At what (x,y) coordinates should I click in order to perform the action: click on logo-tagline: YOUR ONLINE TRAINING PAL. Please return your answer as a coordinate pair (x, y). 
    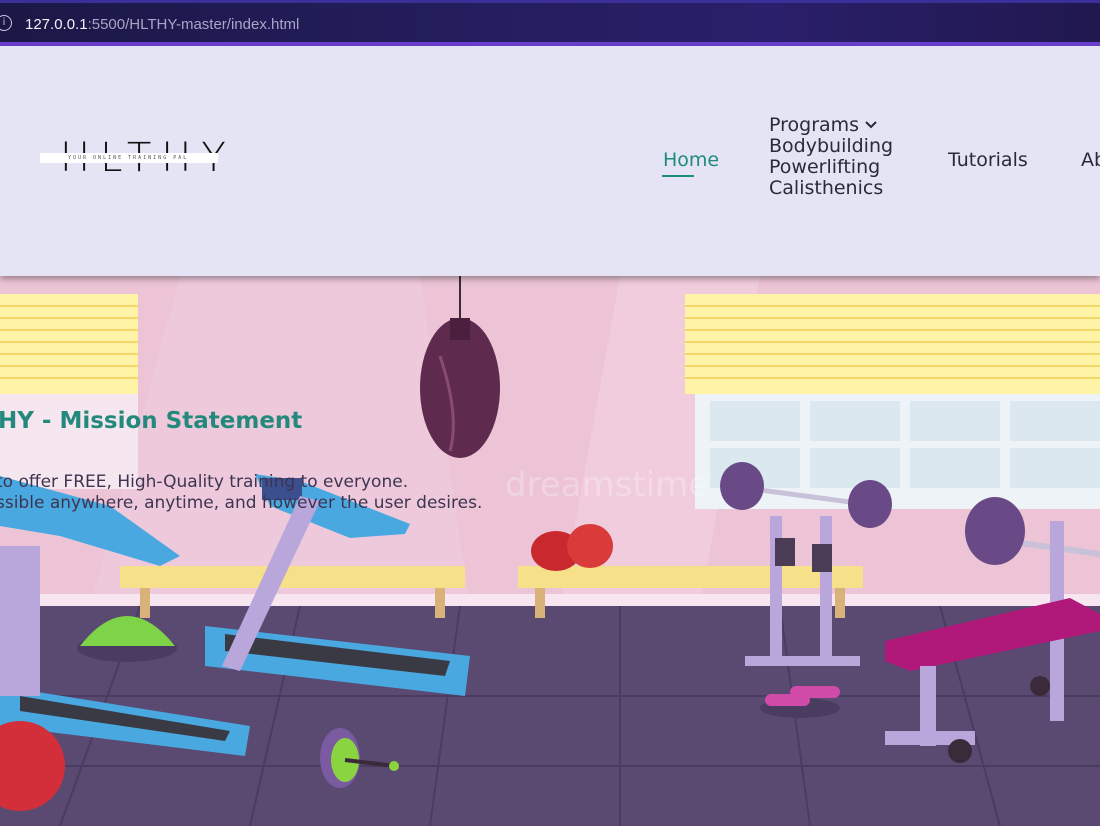
    Looking at the image, I should click on (128, 158).